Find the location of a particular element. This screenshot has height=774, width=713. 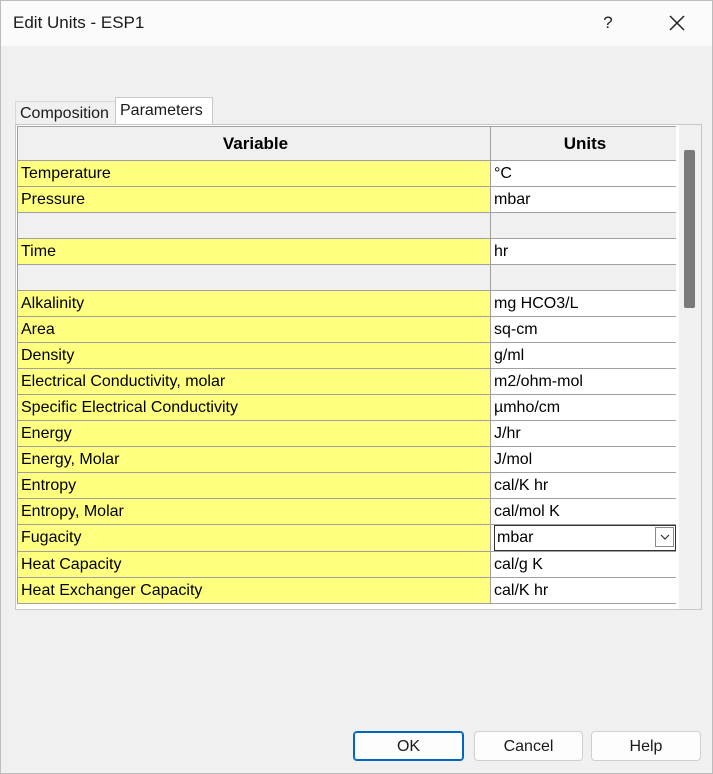

units-cell: J/hr is located at coordinates (583, 433).